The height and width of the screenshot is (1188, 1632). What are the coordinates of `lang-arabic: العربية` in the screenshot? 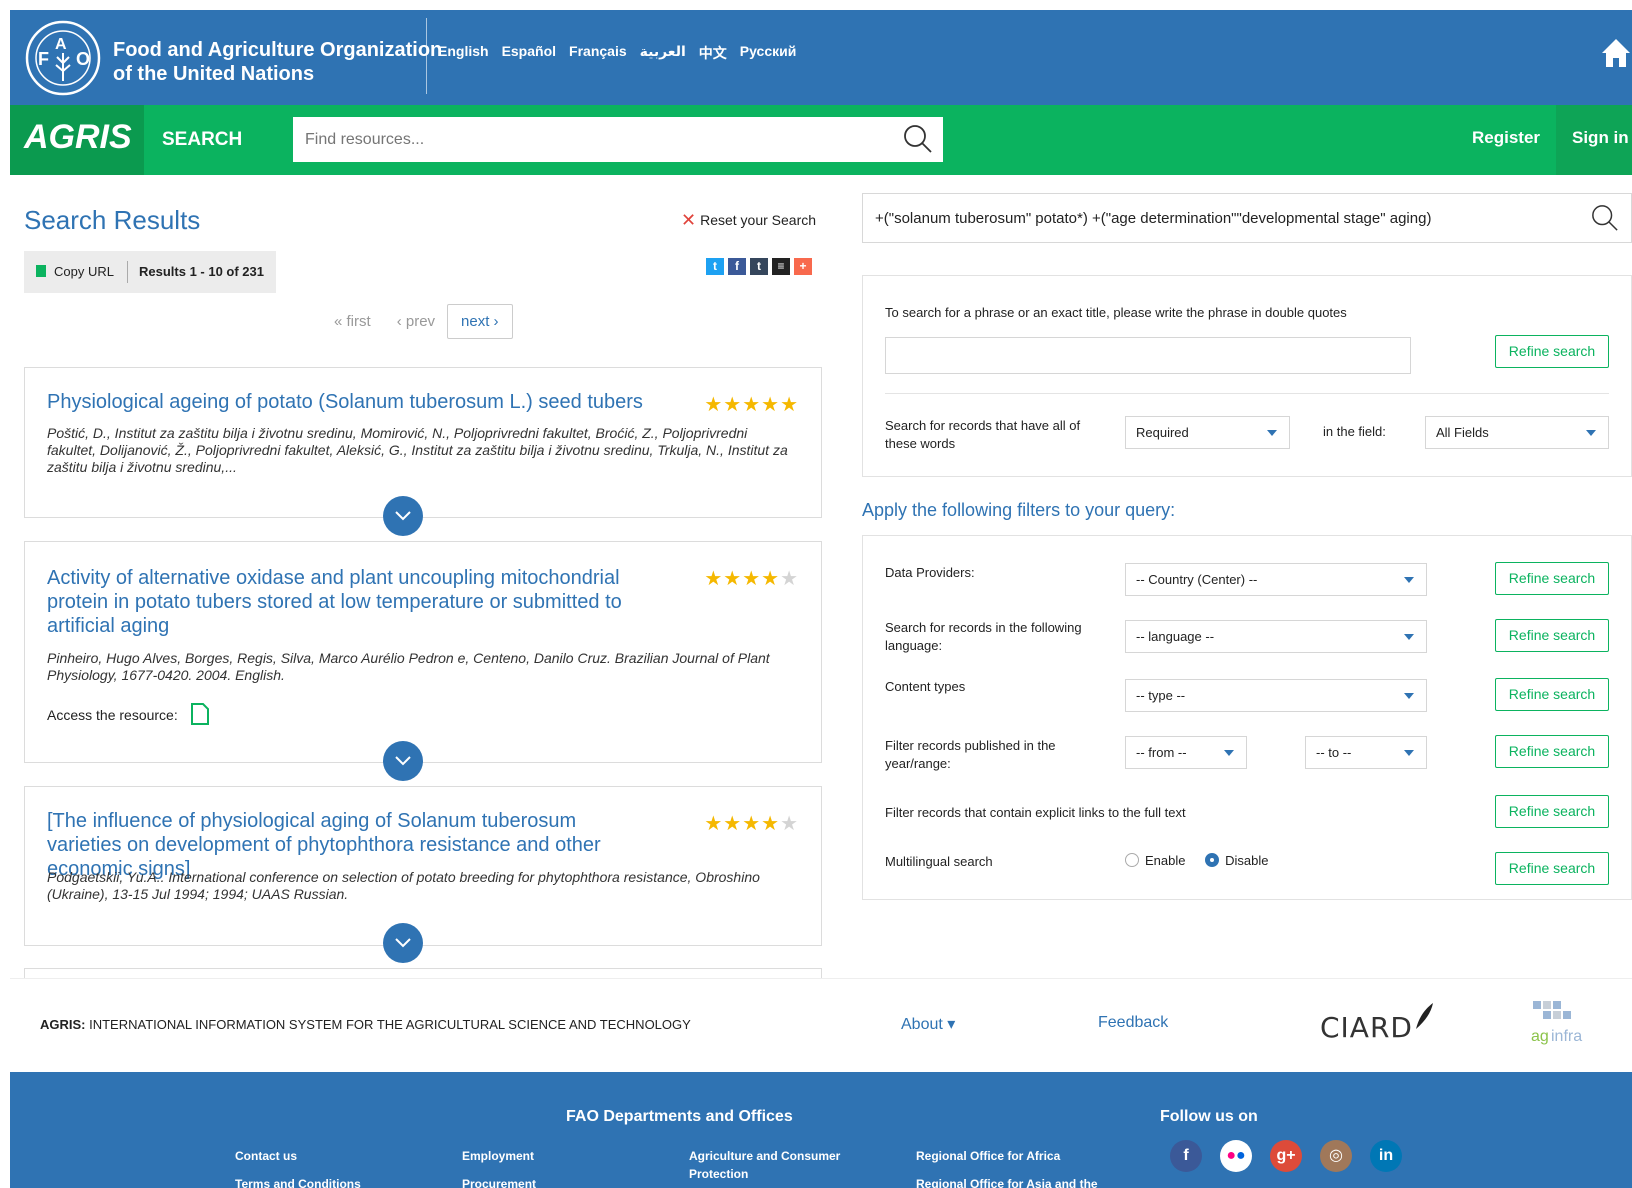 It's located at (663, 53).